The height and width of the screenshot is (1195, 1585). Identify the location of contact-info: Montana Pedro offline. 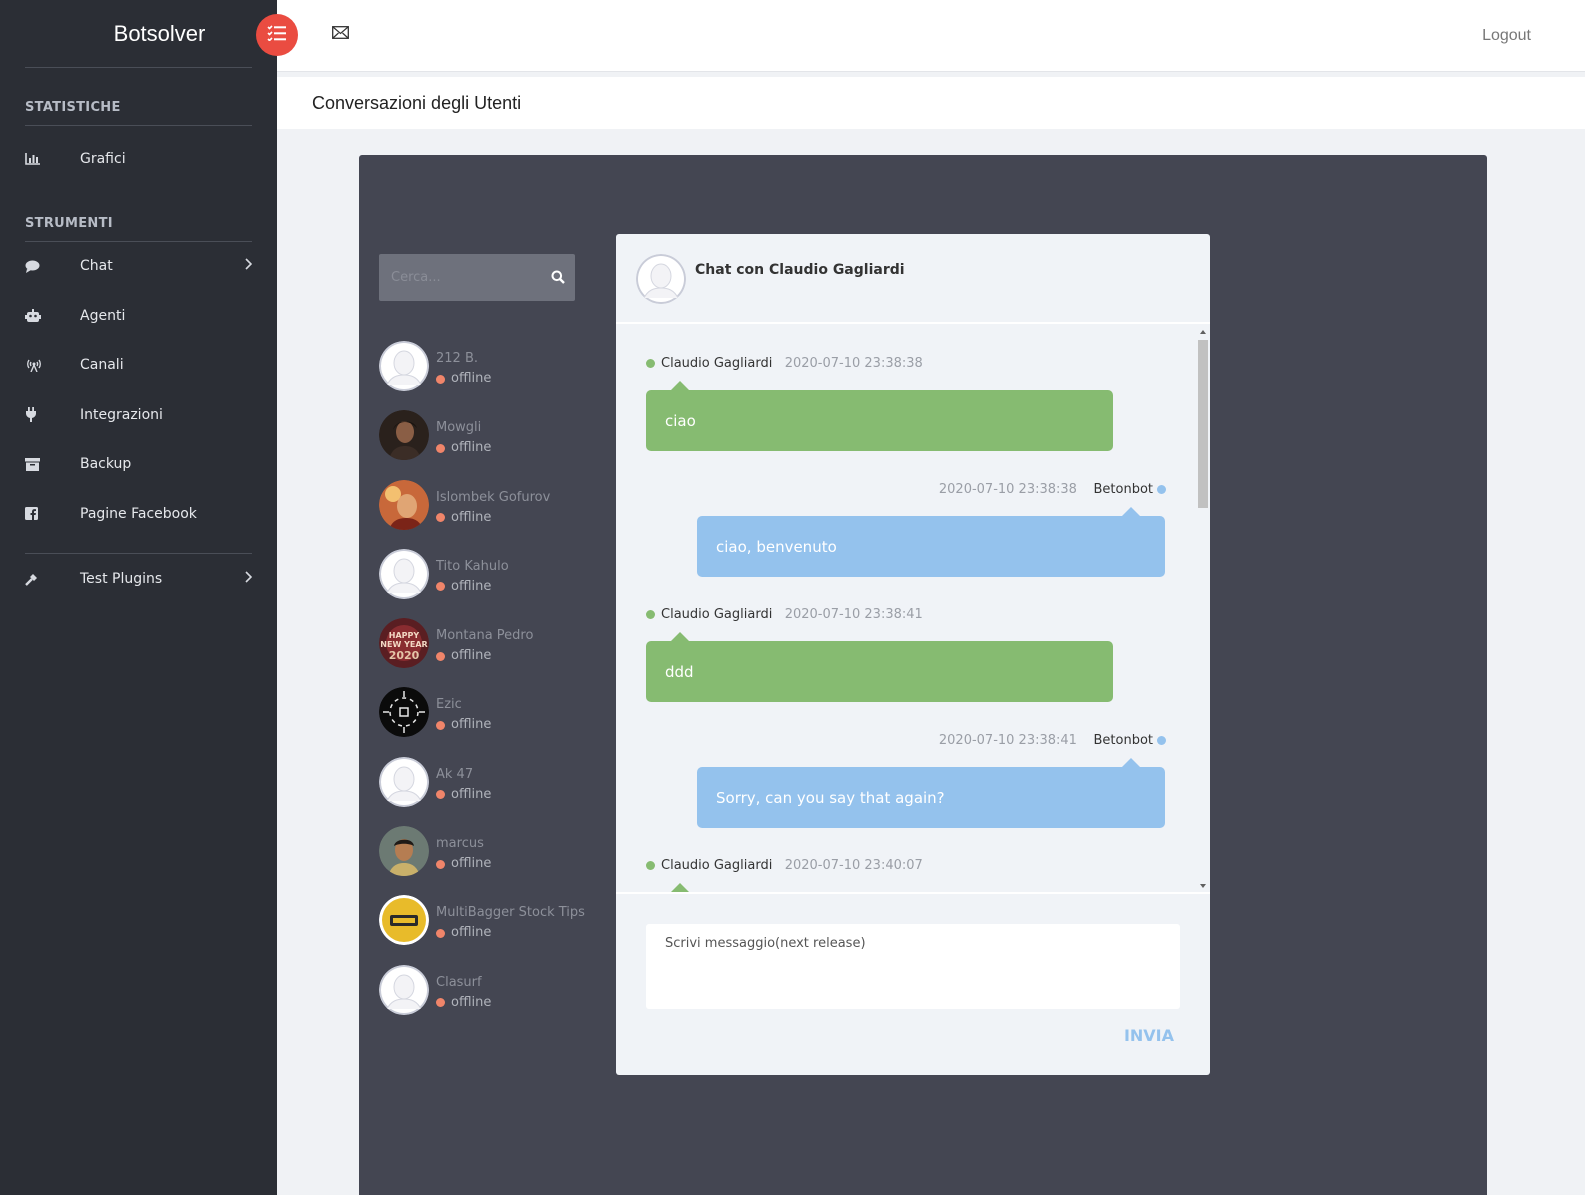
(484, 642).